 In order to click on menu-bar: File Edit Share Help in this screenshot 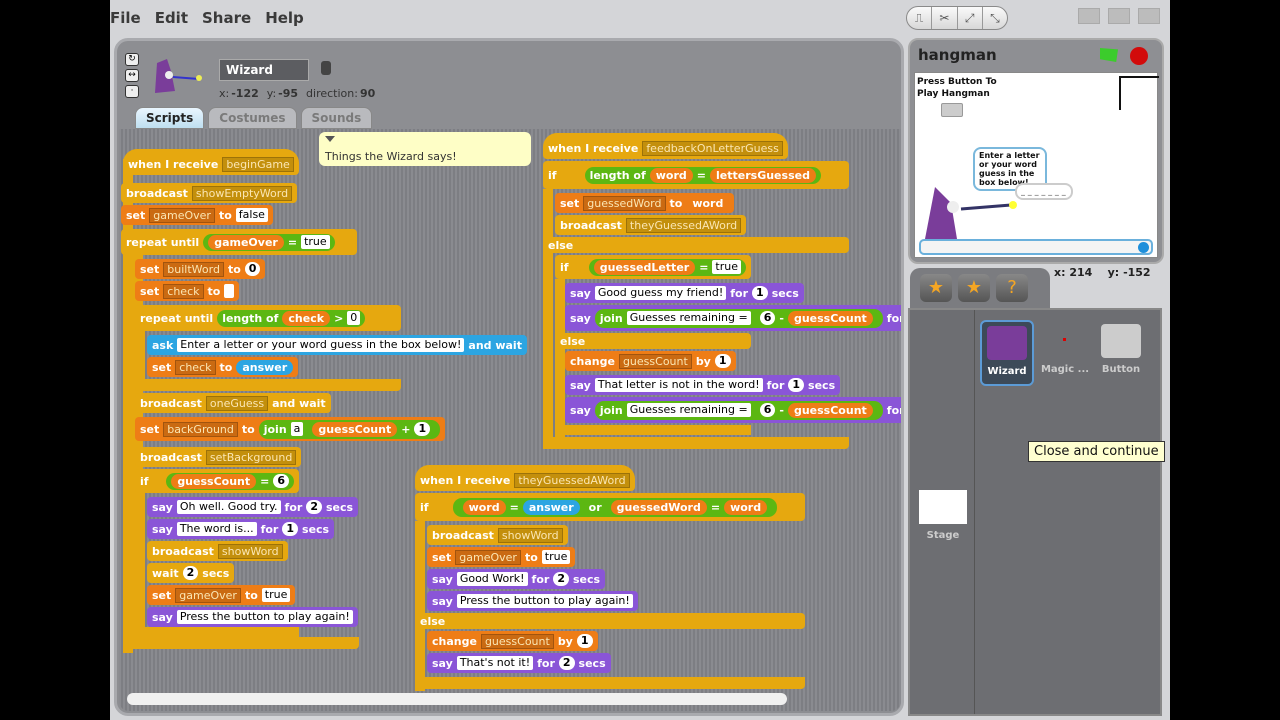, I will do `click(640, 18)`.